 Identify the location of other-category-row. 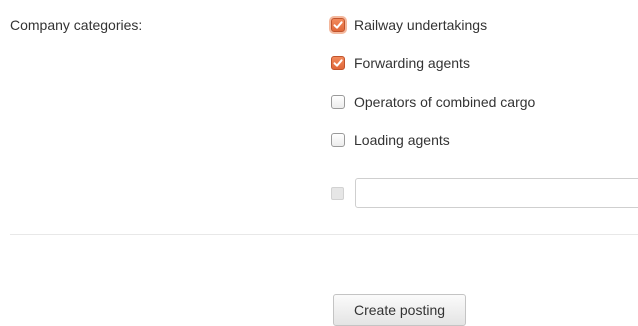
(337, 193).